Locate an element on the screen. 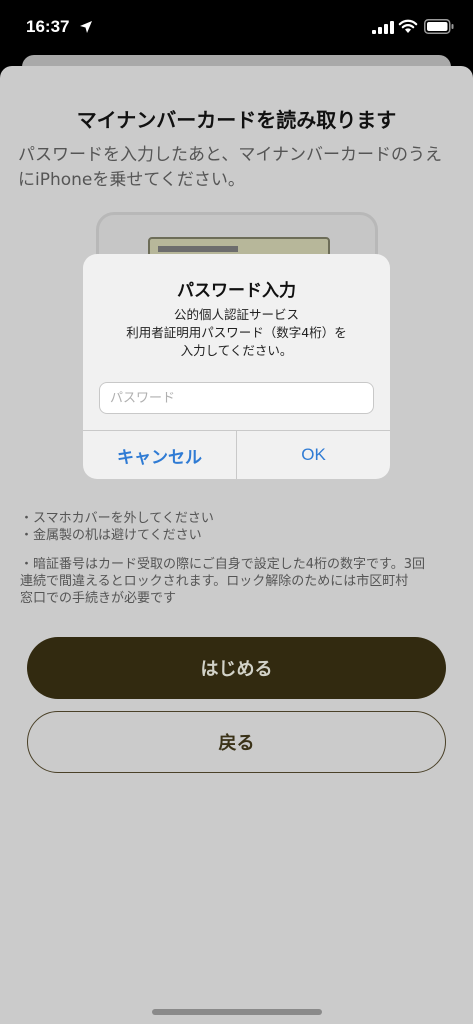 This screenshot has width=473, height=1024. password-input is located at coordinates (236, 398).